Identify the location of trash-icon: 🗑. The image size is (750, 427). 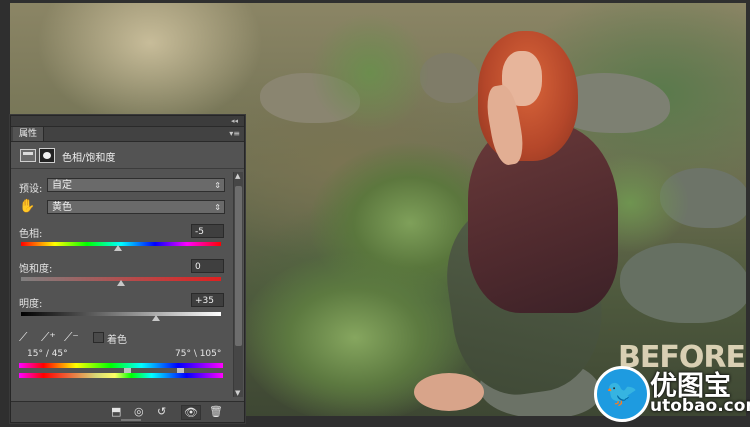
(216, 411).